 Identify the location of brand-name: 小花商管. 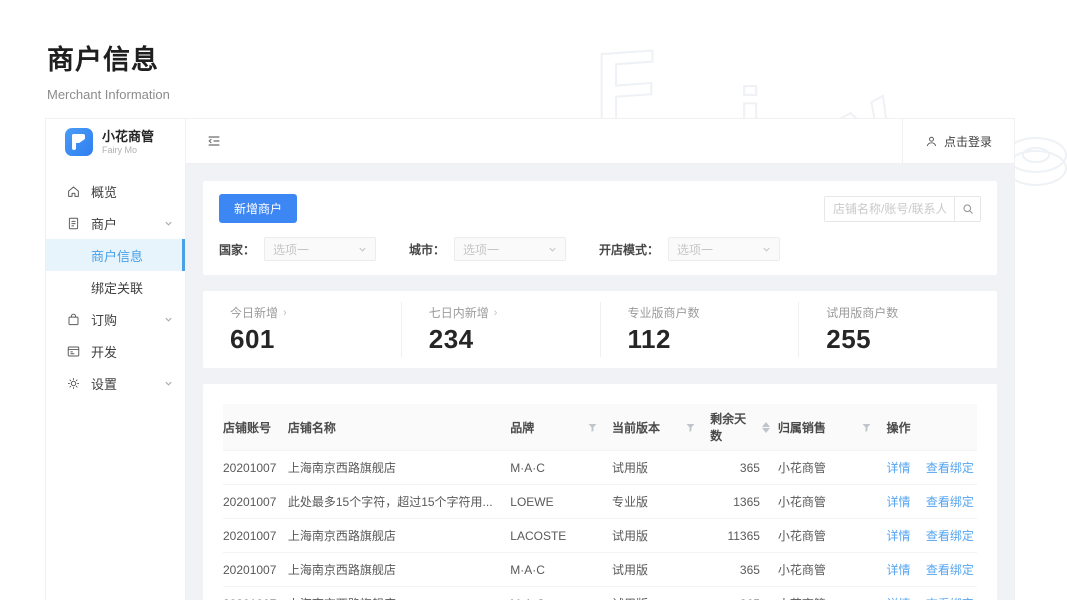
(128, 136).